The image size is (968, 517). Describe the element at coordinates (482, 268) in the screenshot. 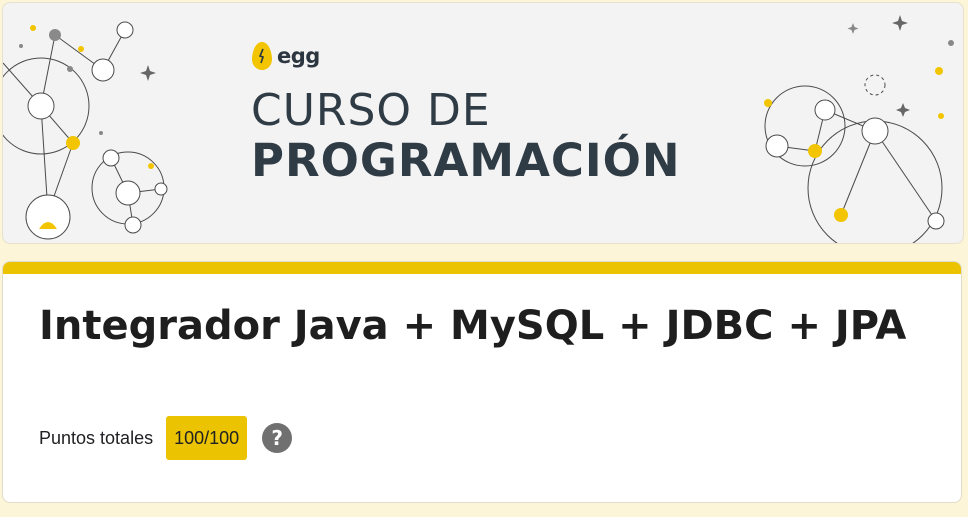

I see `card-accent-bar` at that location.